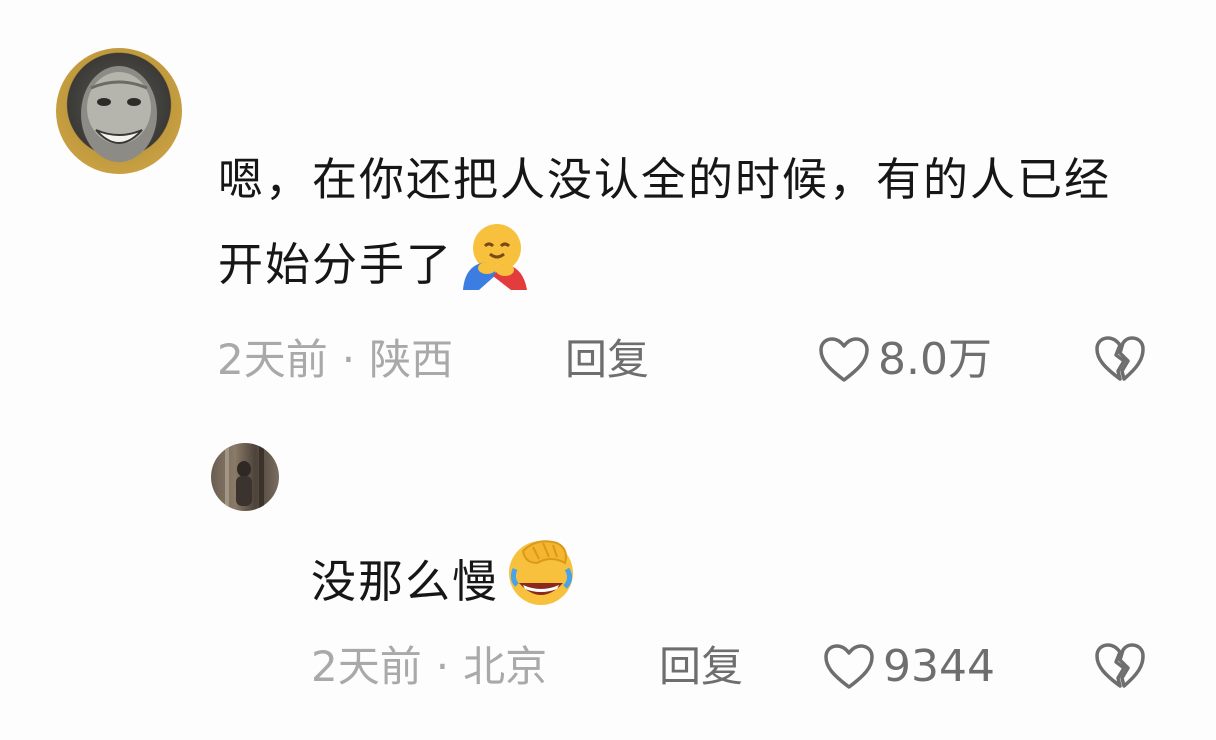  What do you see at coordinates (411, 359) in the screenshot?
I see `comment-location: 陕西` at bounding box center [411, 359].